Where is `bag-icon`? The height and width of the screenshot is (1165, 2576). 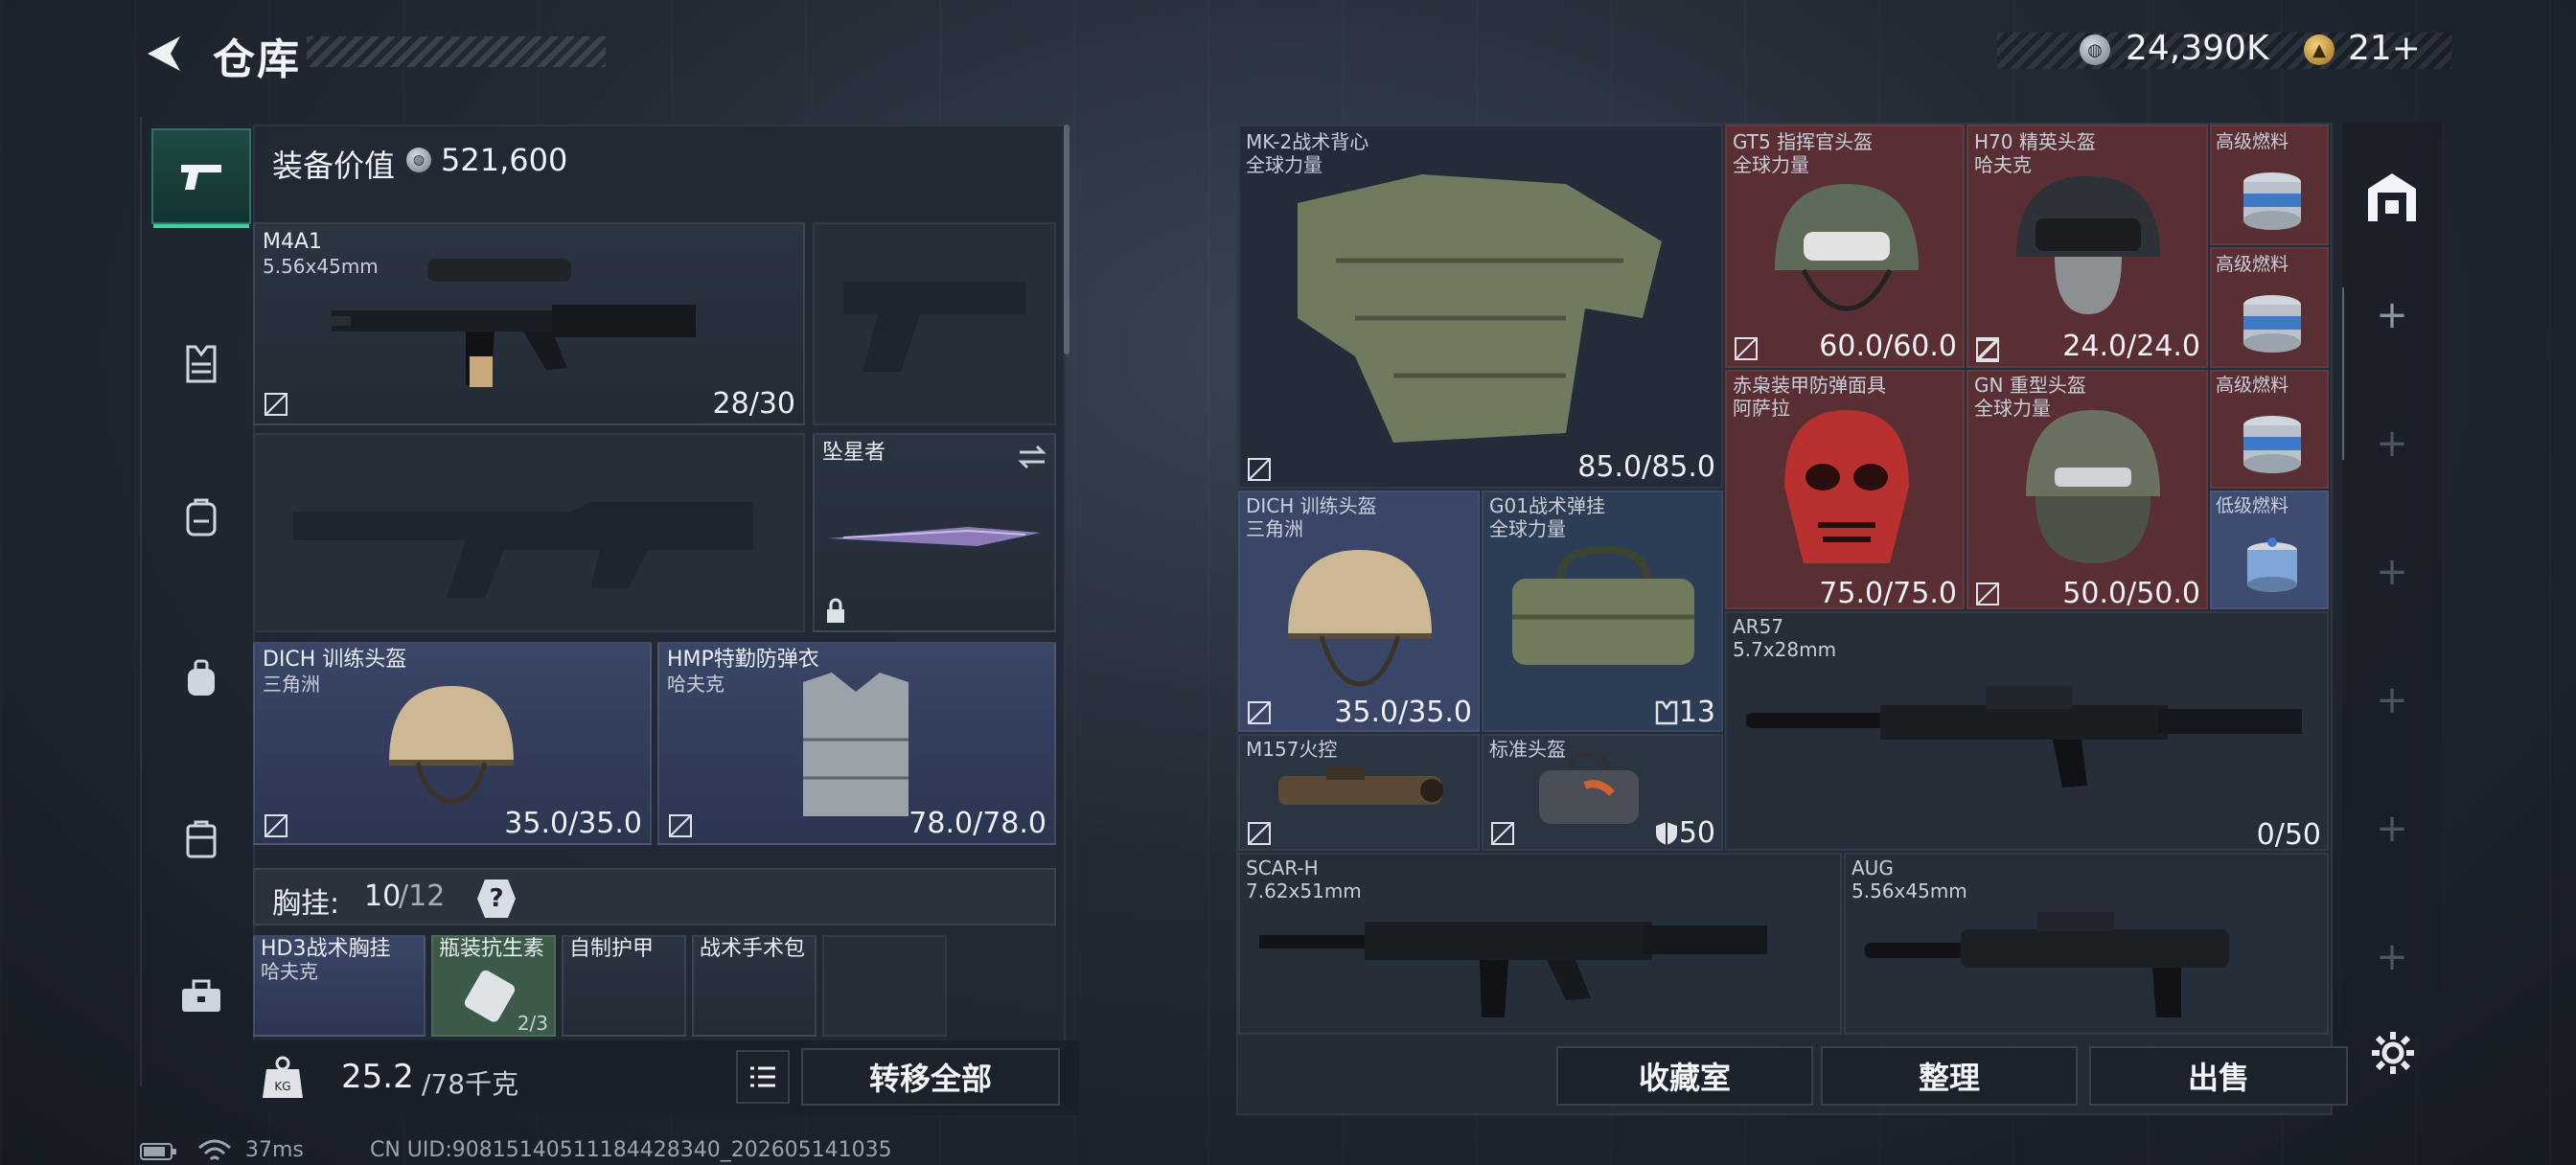 bag-icon is located at coordinates (201, 677).